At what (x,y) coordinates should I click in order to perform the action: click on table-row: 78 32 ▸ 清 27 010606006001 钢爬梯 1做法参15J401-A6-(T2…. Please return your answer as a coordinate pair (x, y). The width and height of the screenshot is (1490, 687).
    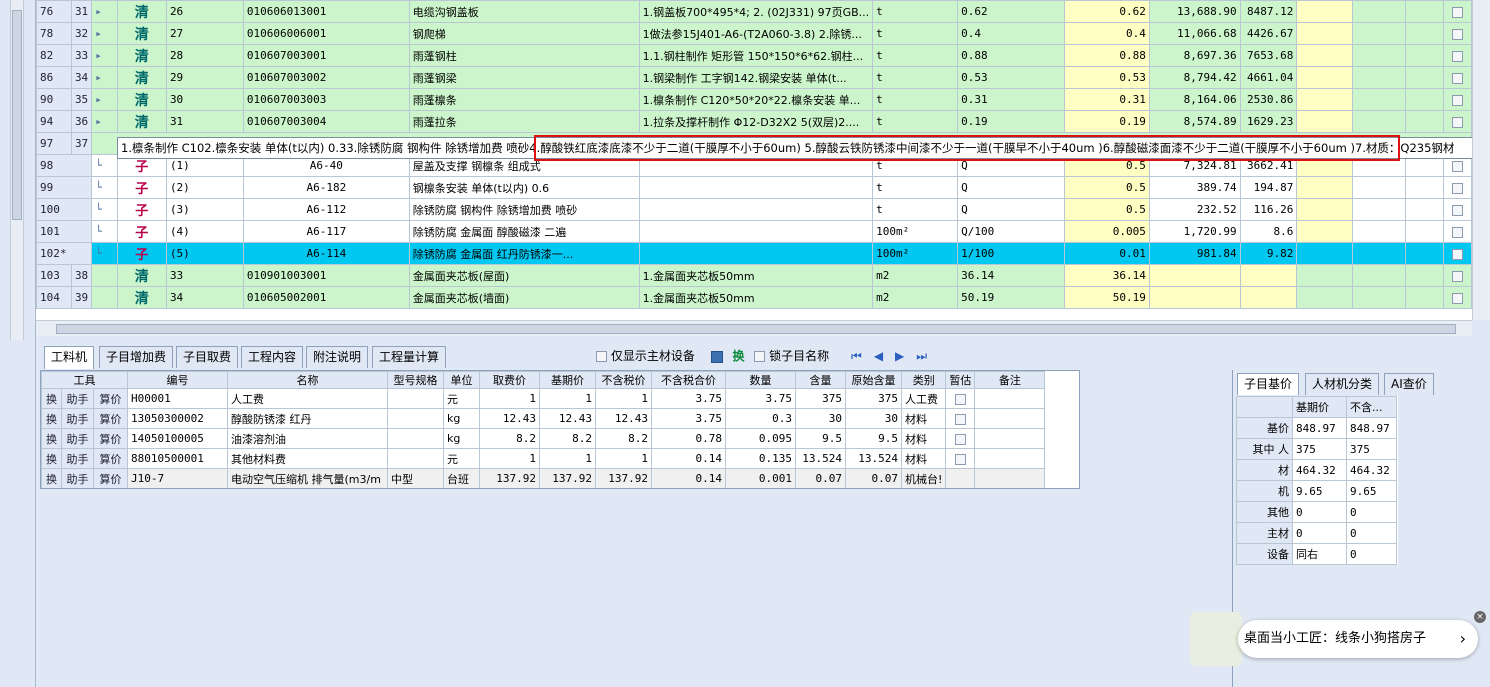
    Looking at the image, I should click on (754, 33).